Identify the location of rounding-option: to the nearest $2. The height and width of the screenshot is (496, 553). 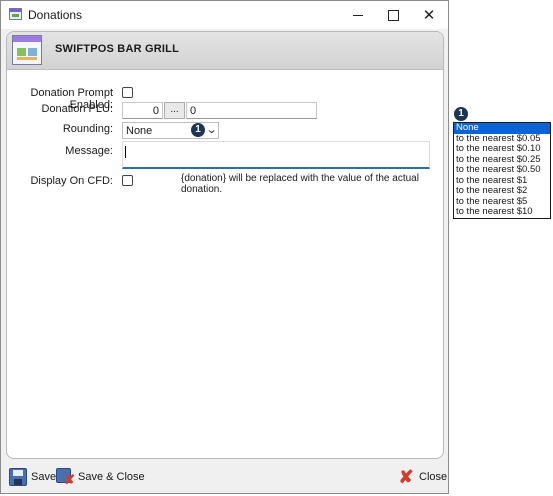
(502, 191).